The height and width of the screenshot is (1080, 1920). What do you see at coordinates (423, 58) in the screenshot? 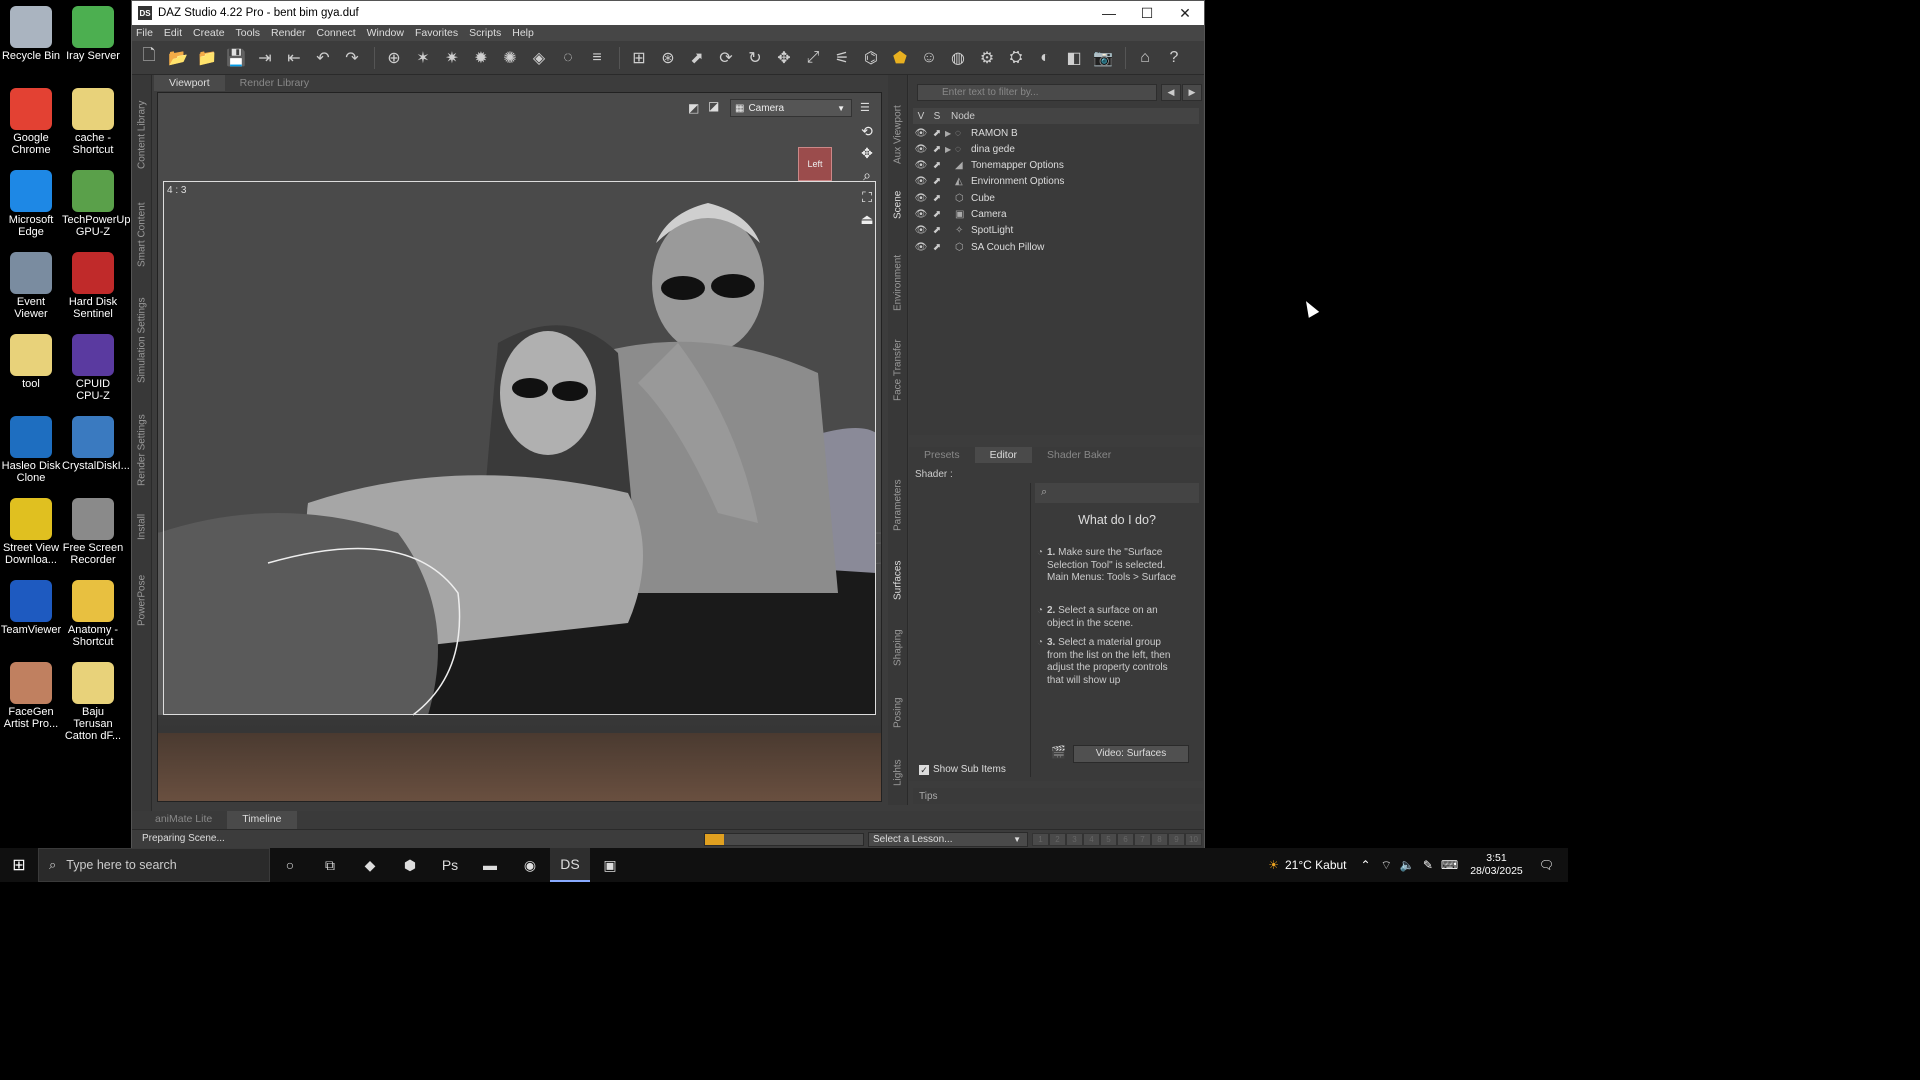
I see `create-light-icon: ✶` at bounding box center [423, 58].